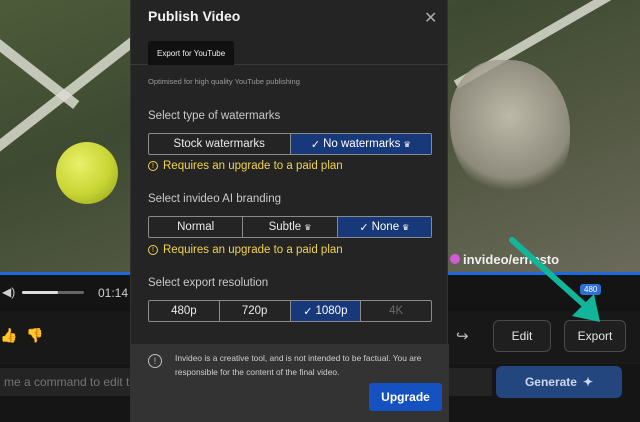 The image size is (640, 422). I want to click on pointer-arrow-icon, so click(554, 279).